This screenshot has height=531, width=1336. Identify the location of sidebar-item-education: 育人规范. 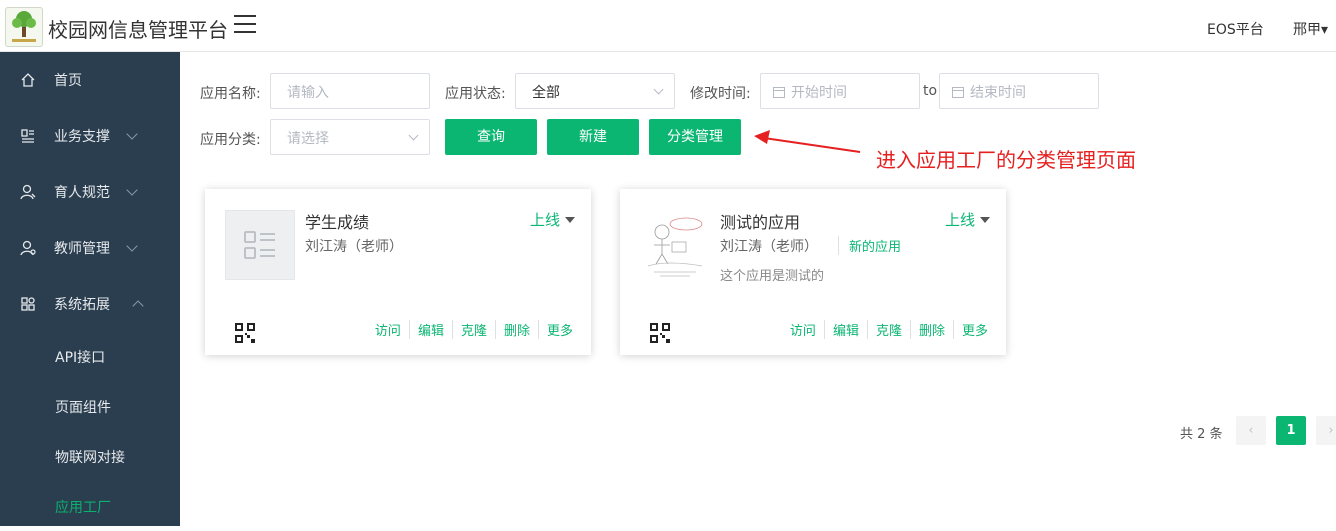
(90, 192).